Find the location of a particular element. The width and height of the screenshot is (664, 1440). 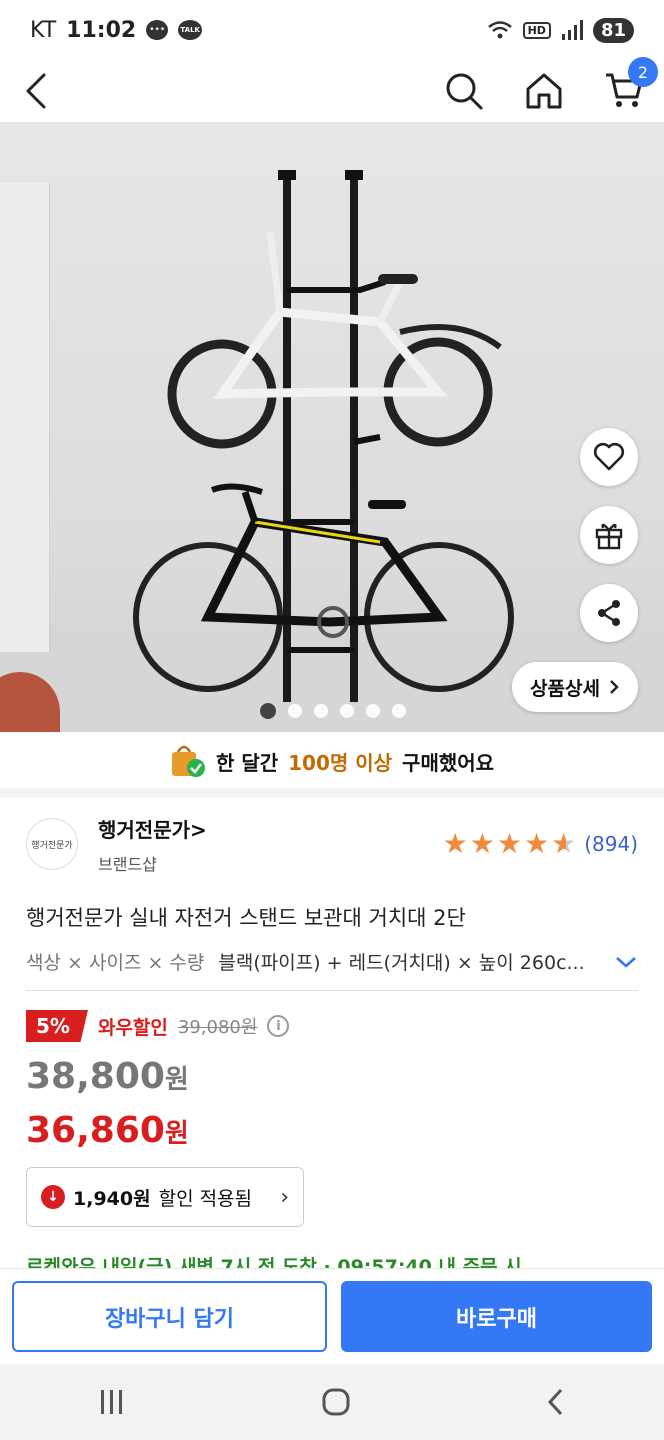

carousel-indicator is located at coordinates (333, 711).